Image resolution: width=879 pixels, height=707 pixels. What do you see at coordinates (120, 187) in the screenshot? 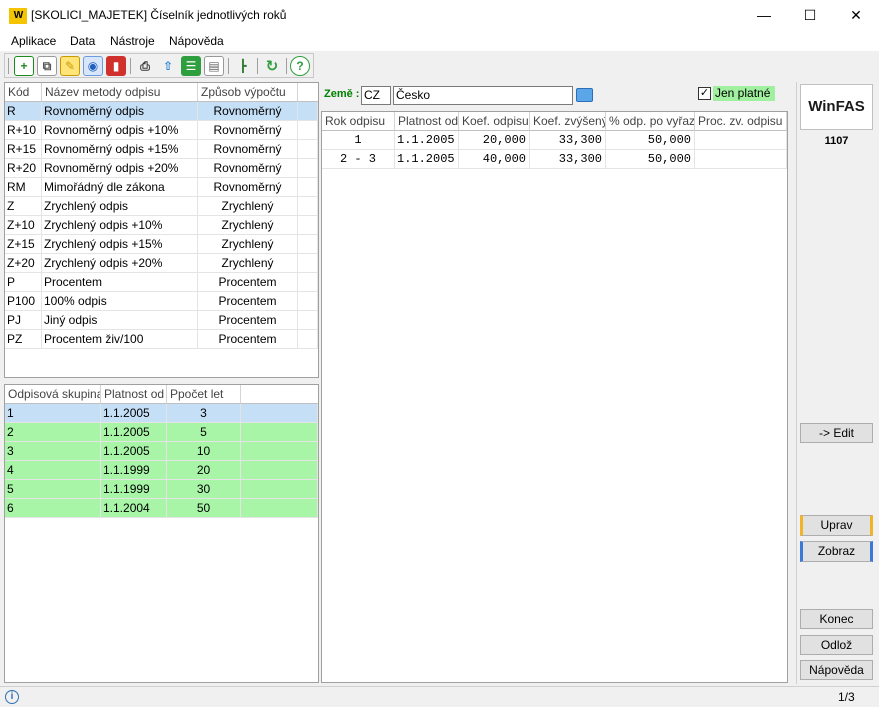
I see `cell-nazev: Mimořádný dle zákona` at bounding box center [120, 187].